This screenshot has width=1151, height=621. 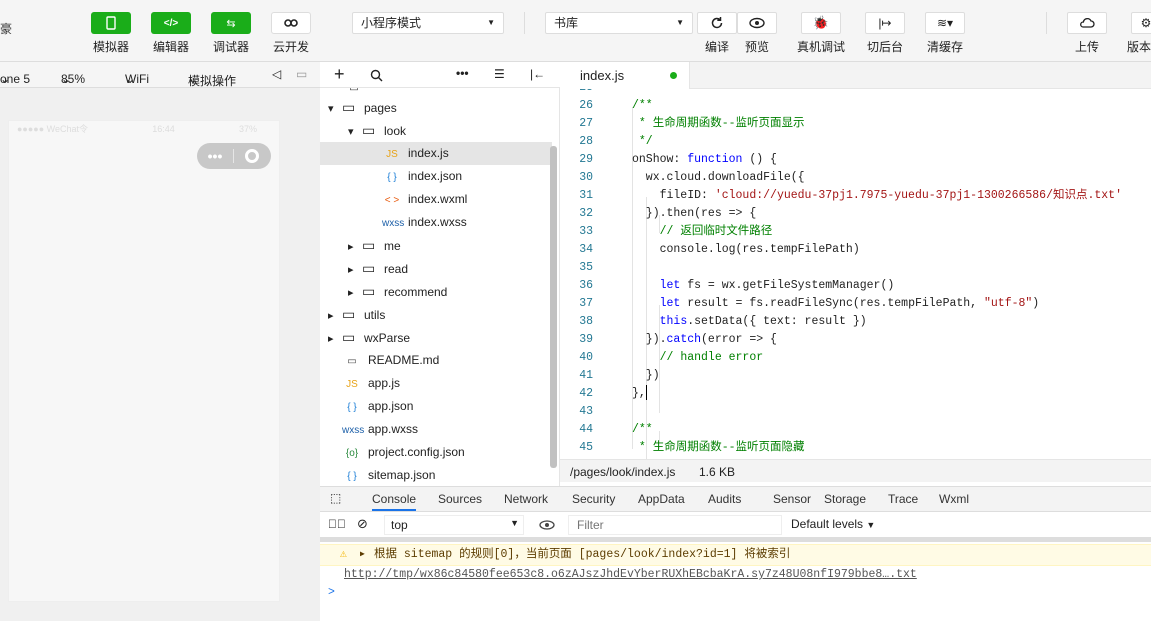 I want to click on code-line: 26 /**, so click(x=855, y=106).